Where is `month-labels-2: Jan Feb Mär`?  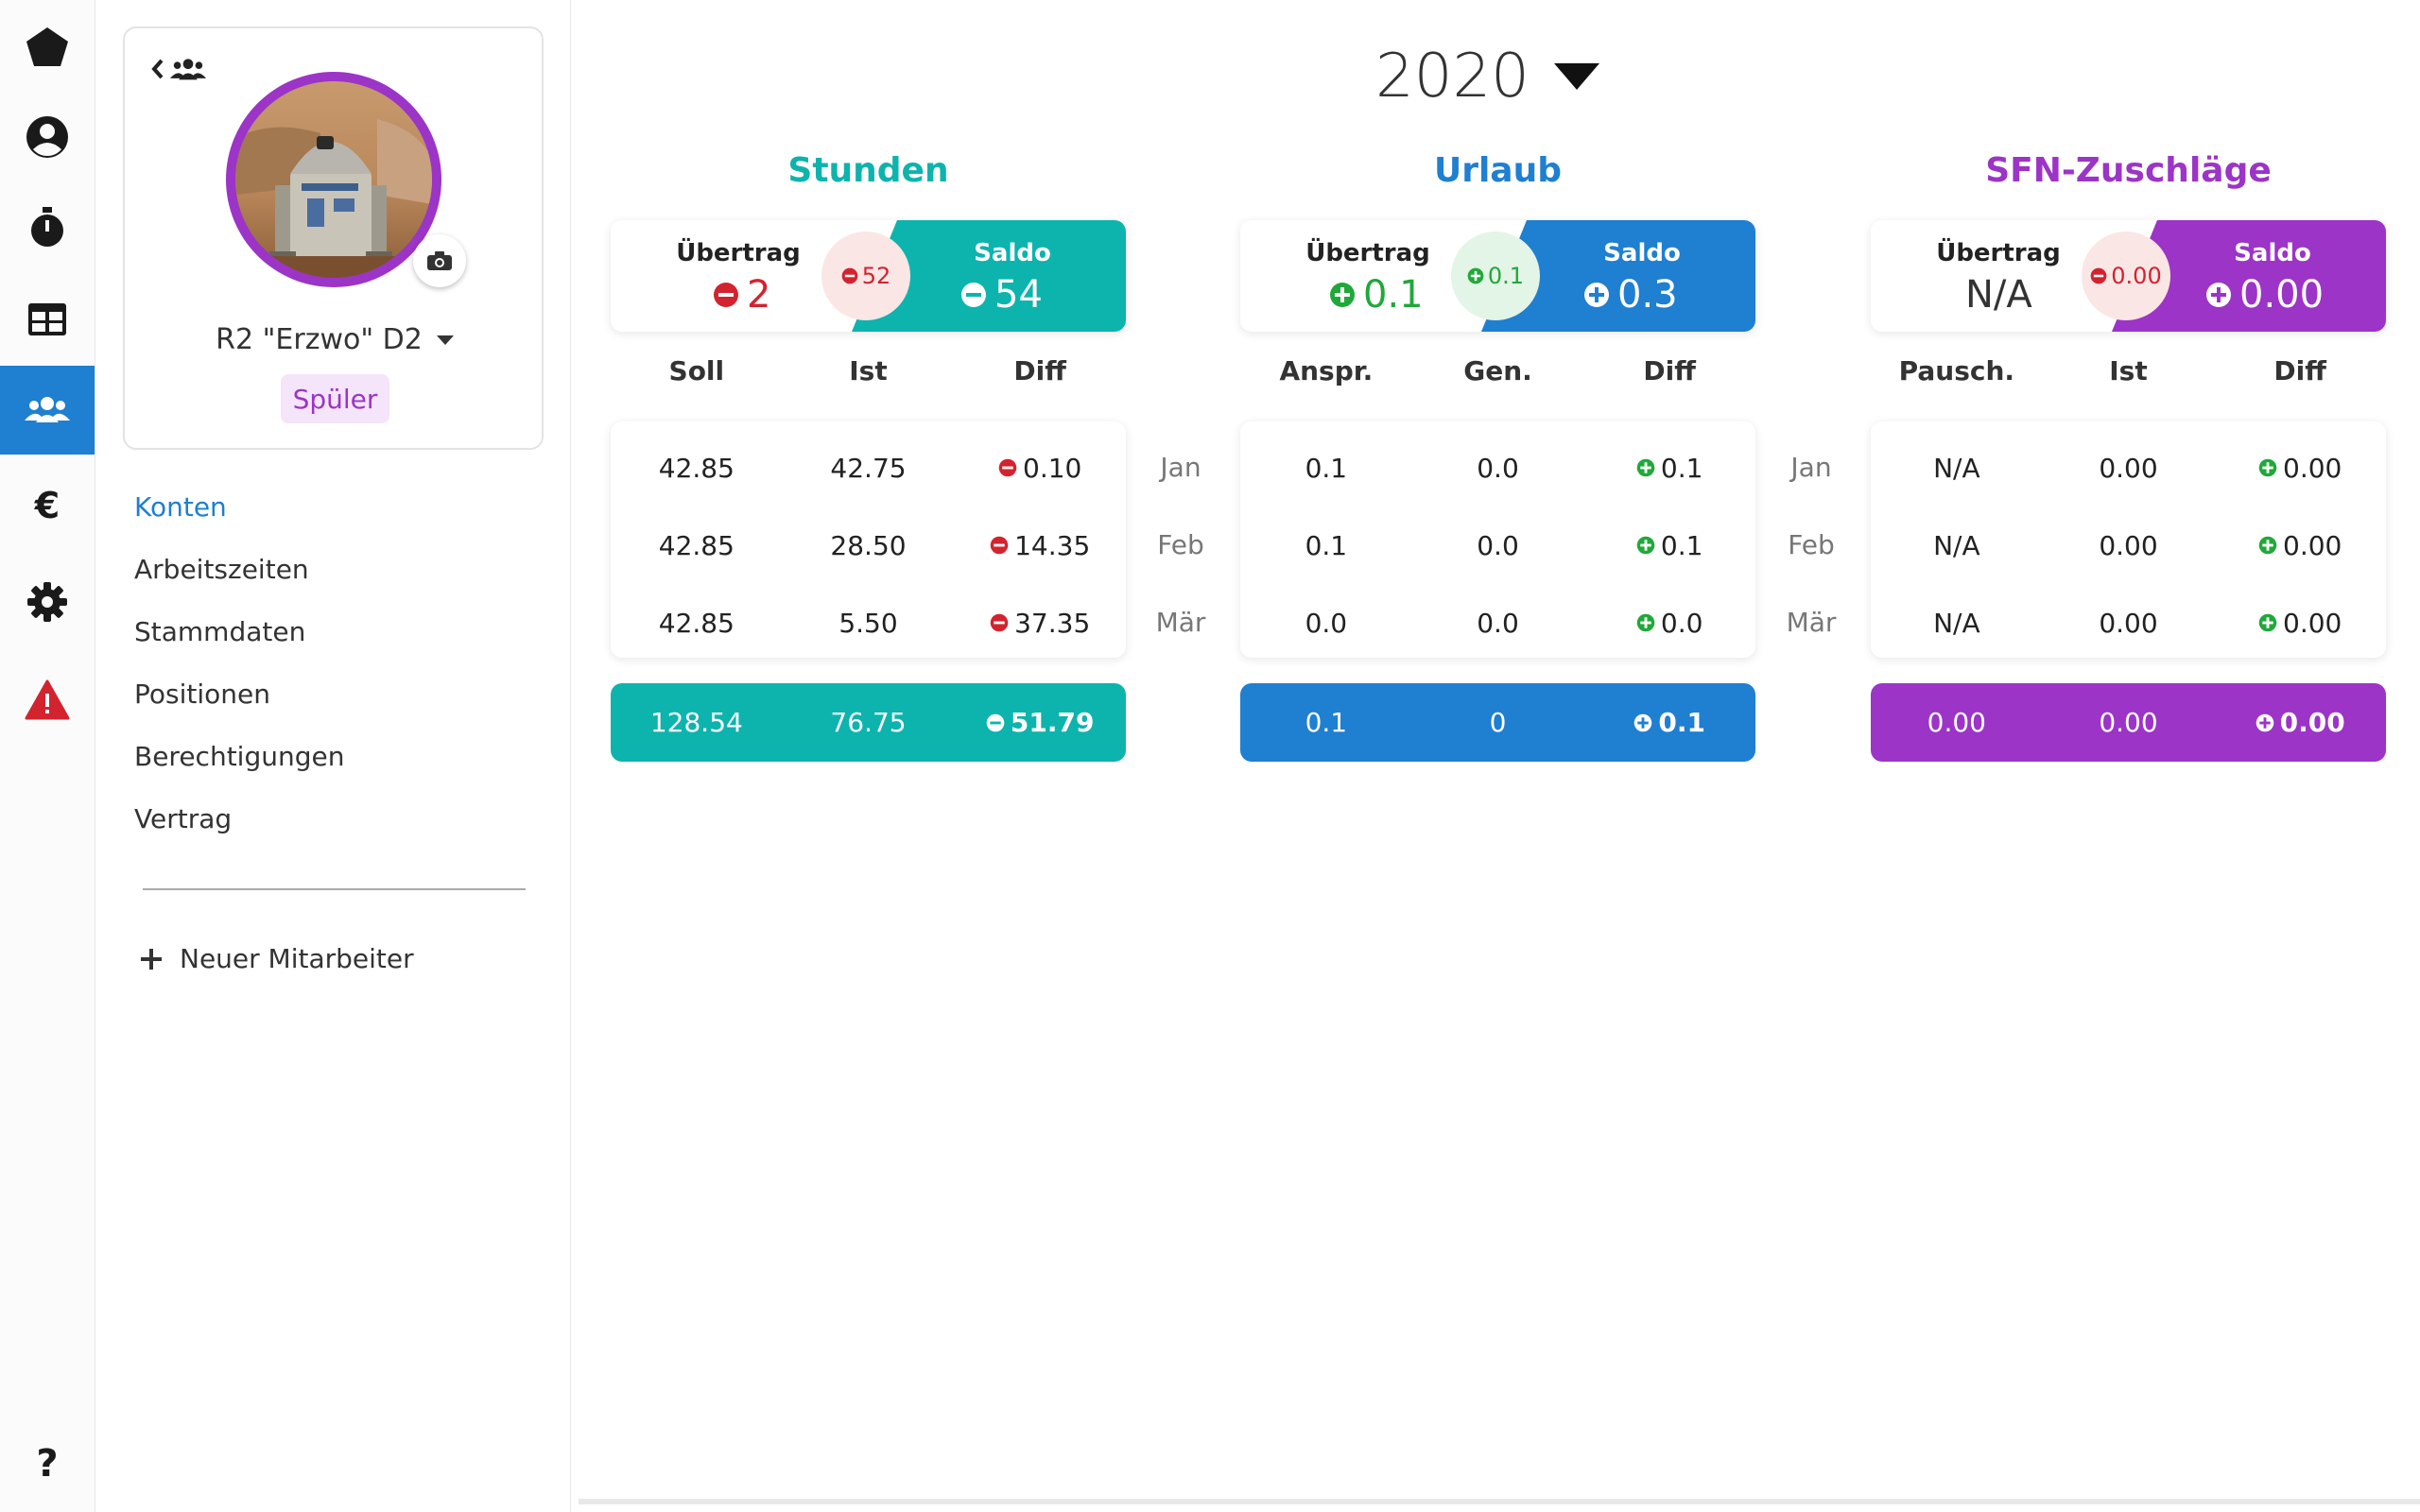
month-labels-2: Jan Feb Mär is located at coordinates (1811, 545).